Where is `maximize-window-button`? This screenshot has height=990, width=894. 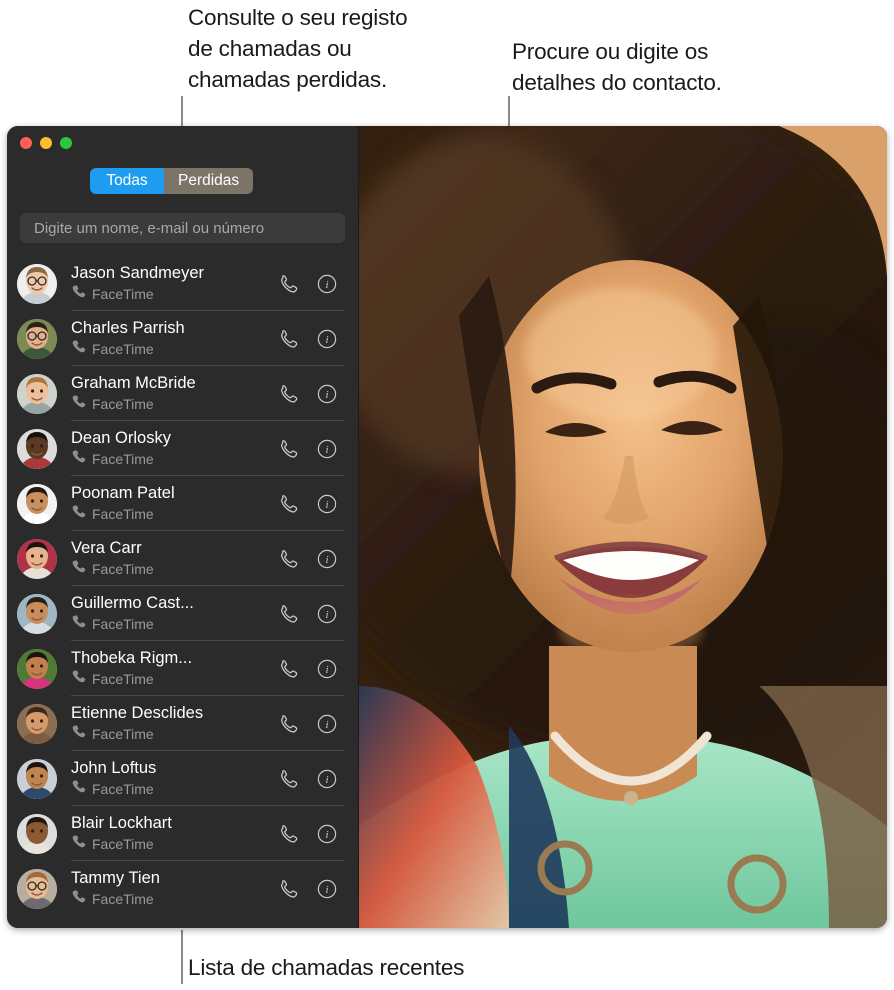
maximize-window-button is located at coordinates (66, 143).